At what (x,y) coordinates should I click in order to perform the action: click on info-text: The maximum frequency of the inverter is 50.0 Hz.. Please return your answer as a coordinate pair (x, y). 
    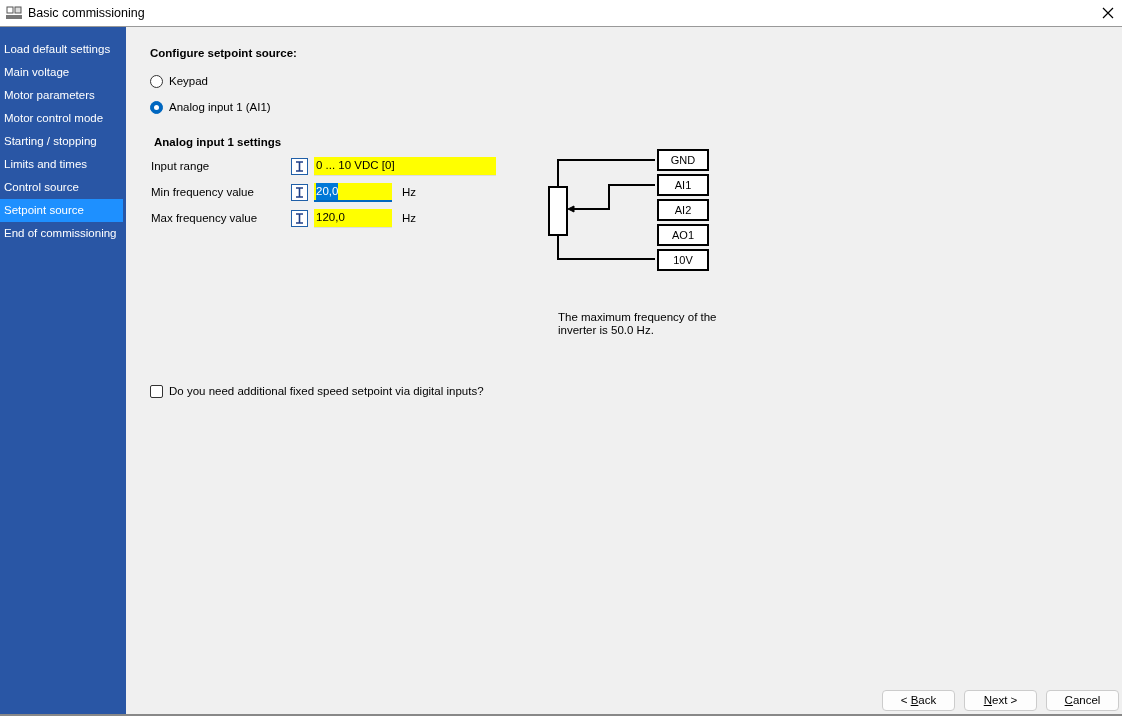
    Looking at the image, I should click on (638, 324).